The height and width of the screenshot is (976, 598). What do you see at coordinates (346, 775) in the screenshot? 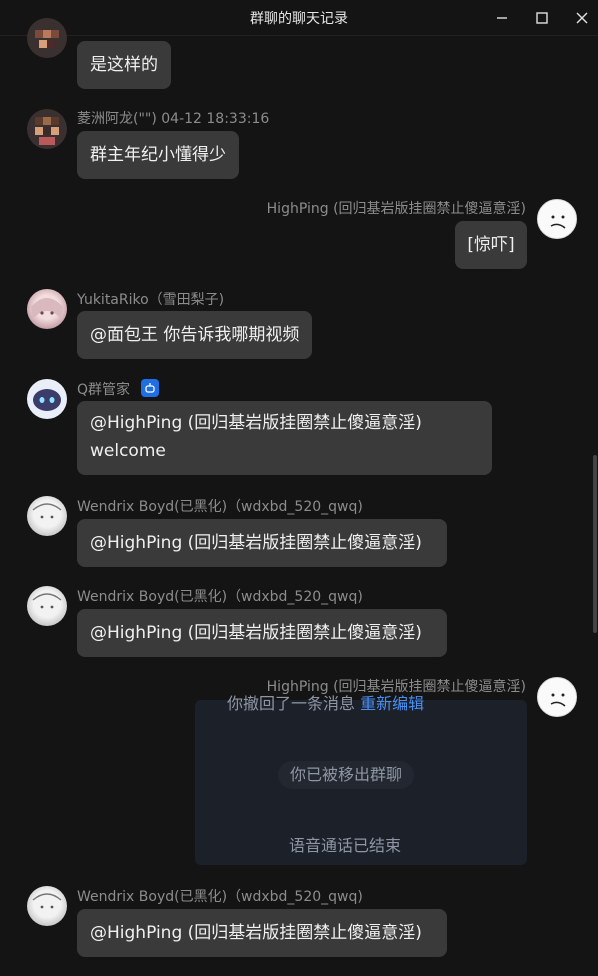
I see `removed-notice: 你已被移出群聊` at bounding box center [346, 775].